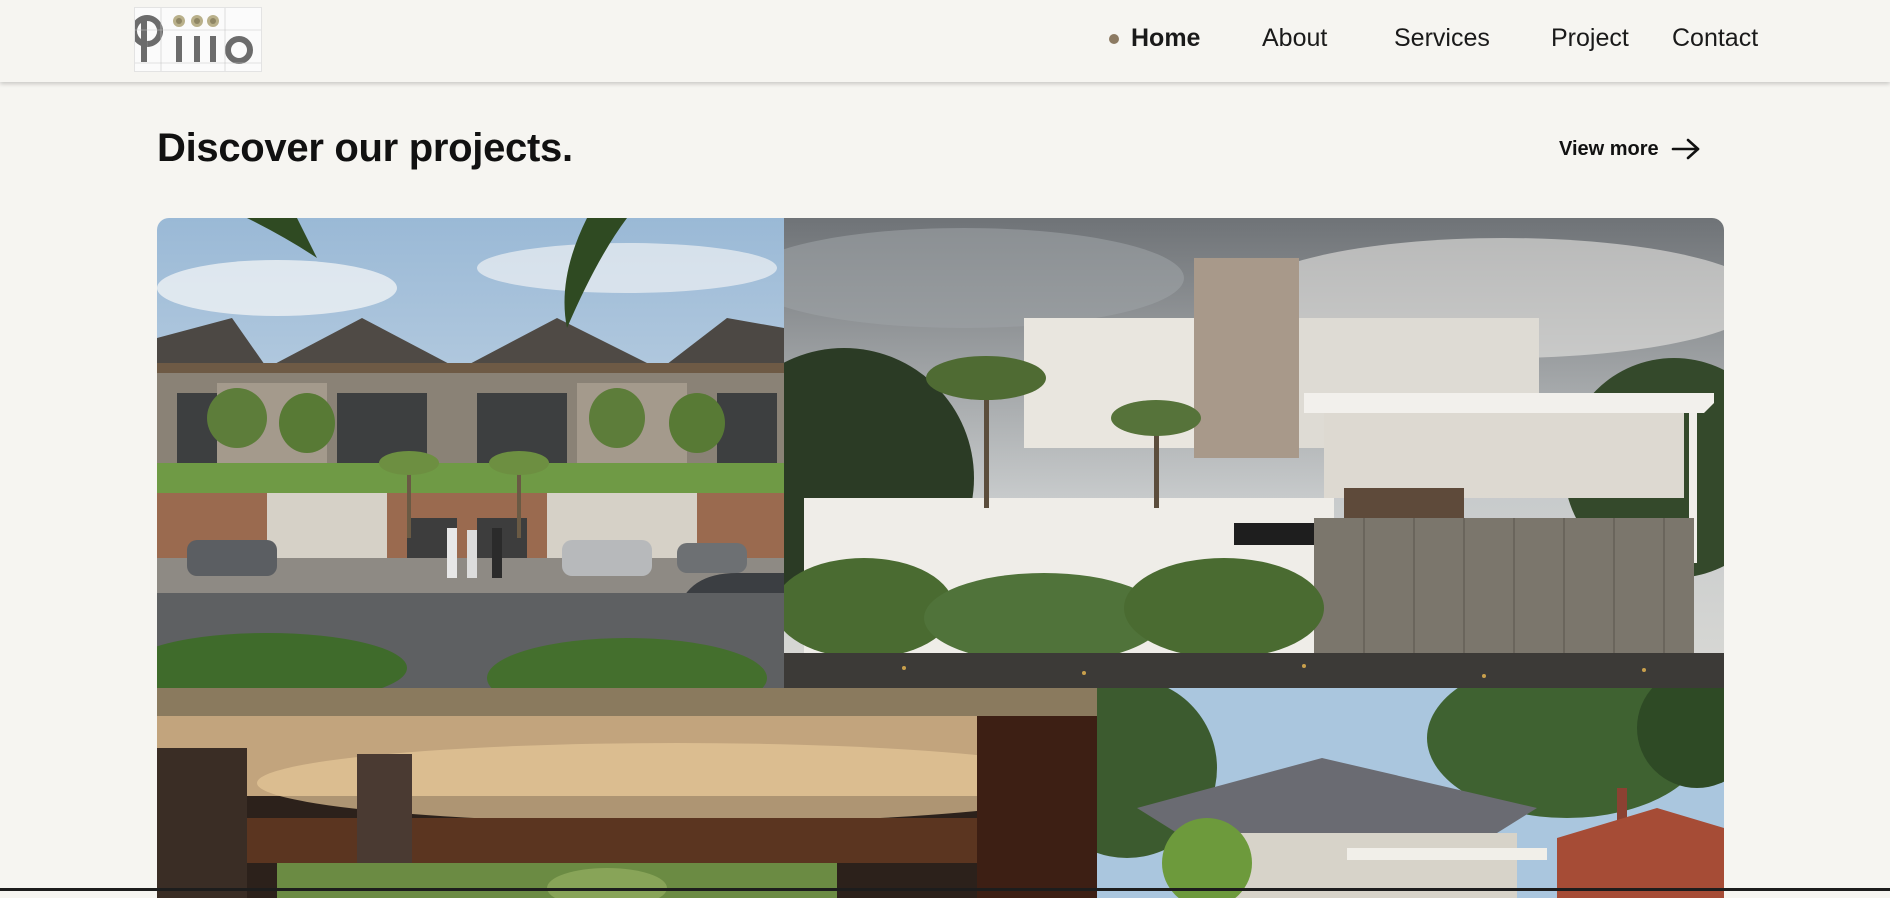 The height and width of the screenshot is (898, 1890). Describe the element at coordinates (1685, 149) in the screenshot. I see `arrow-right-icon` at that location.